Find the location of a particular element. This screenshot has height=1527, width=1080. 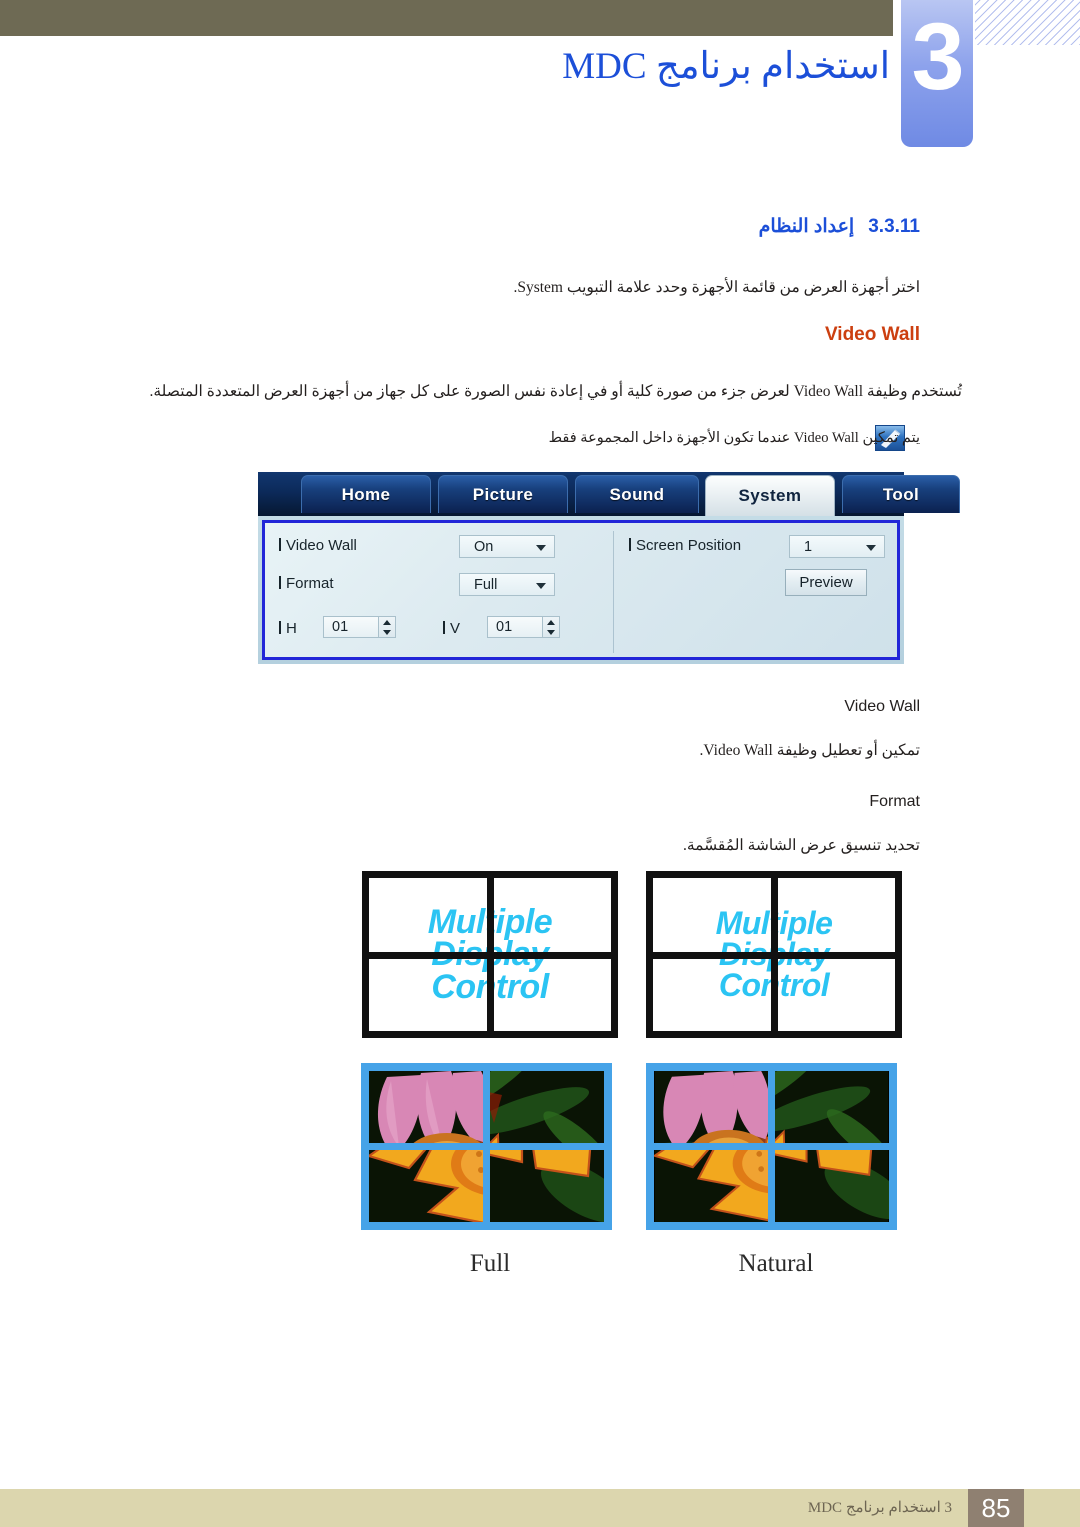

caption-full: Full is located at coordinates (490, 1263).